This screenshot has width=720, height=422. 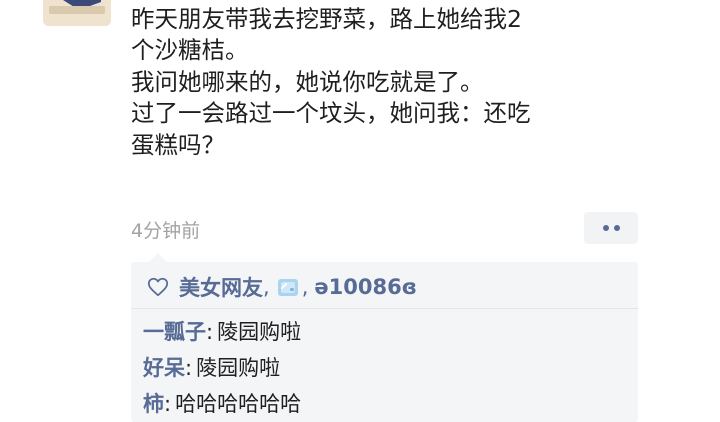 I want to click on comment-item: 柿: 哈哈哈哈哈哈, so click(x=222, y=403).